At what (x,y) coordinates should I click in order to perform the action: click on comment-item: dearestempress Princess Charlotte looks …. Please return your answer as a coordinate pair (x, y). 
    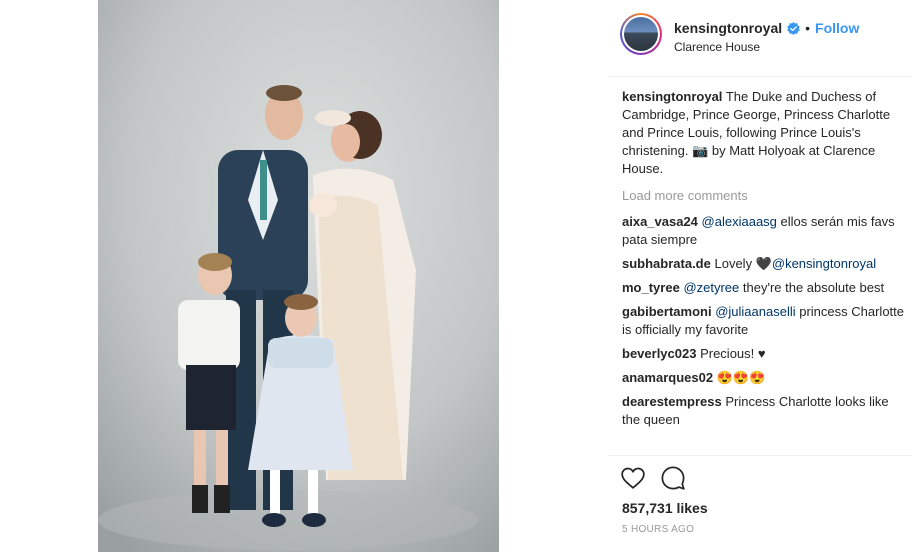
    Looking at the image, I should click on (763, 411).